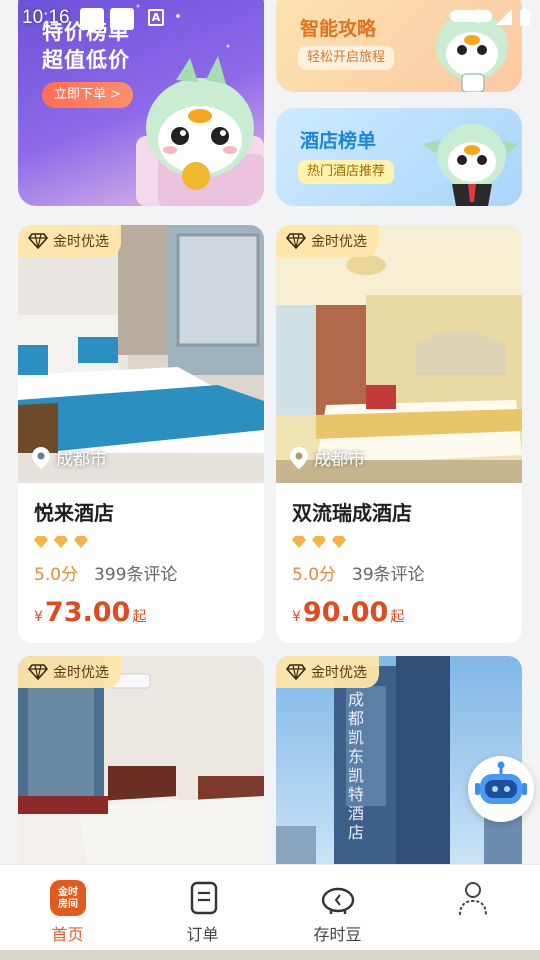 The width and height of the screenshot is (540, 960). What do you see at coordinates (200, 123) in the screenshot?
I see `bird-mascot-icon` at bounding box center [200, 123].